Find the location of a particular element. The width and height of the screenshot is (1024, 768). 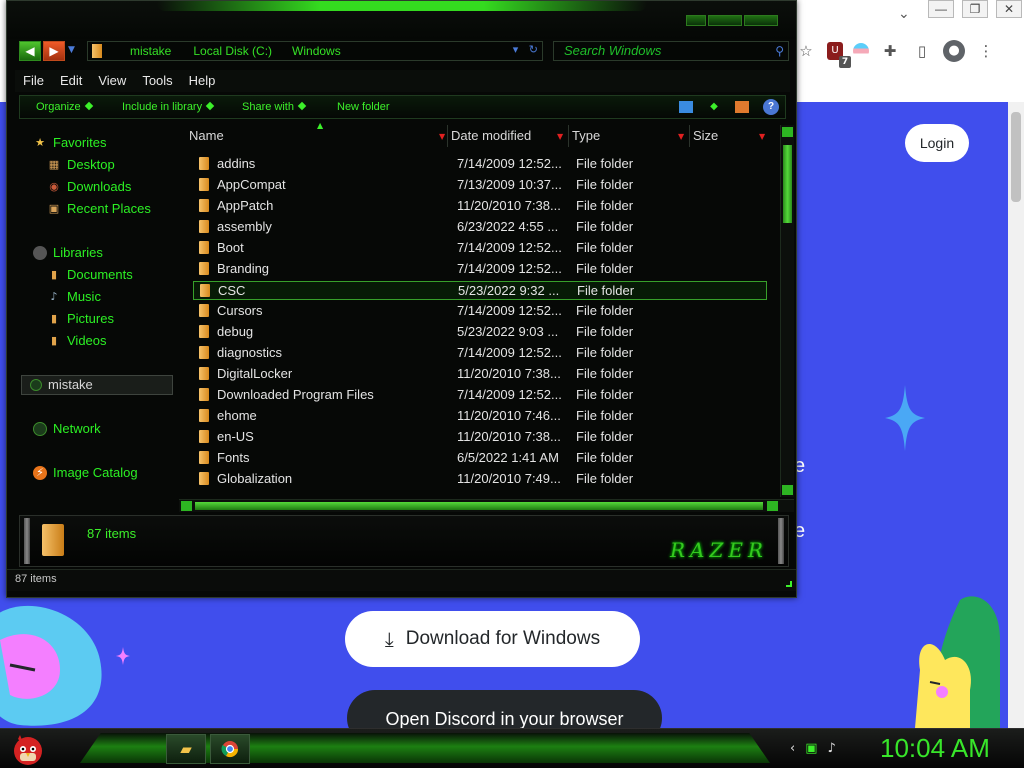

nav-network: Network is located at coordinates (67, 428).